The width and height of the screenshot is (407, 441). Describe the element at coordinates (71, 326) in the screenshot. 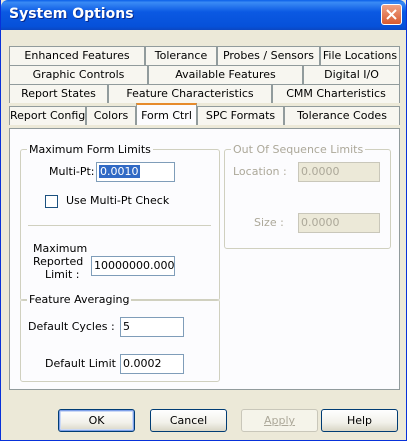

I see `default-cycles-label: Default Cycles :` at that location.